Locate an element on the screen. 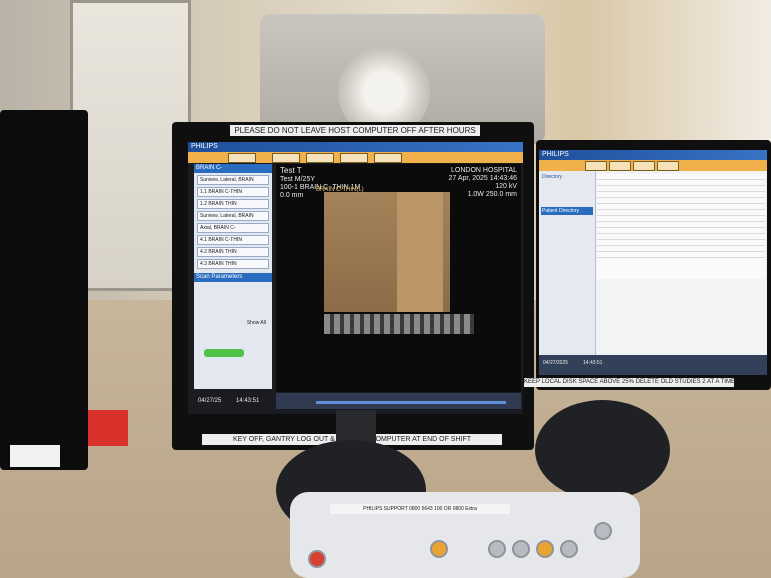  left-monitor is located at coordinates (44, 290).